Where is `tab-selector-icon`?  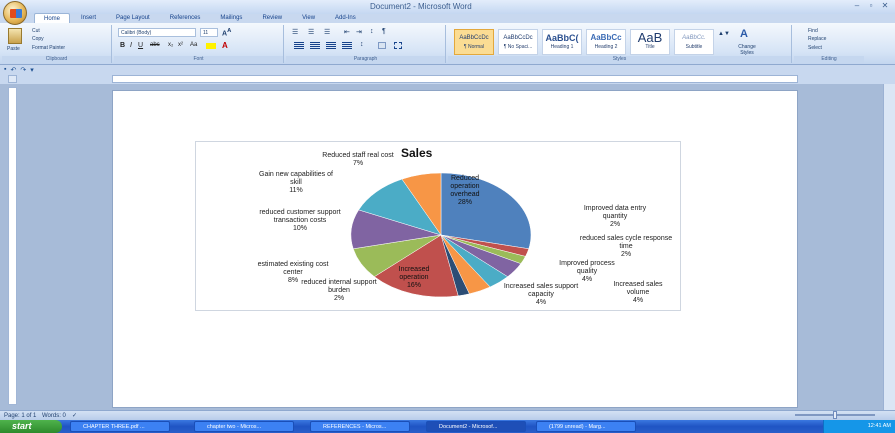
tab-selector-icon is located at coordinates (12, 79).